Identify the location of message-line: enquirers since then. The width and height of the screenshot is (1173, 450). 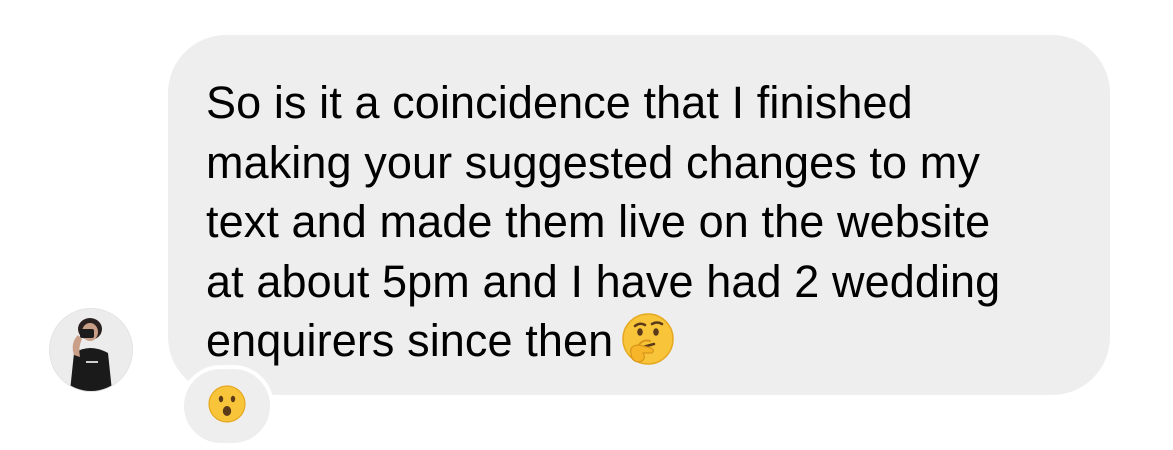
(410, 340).